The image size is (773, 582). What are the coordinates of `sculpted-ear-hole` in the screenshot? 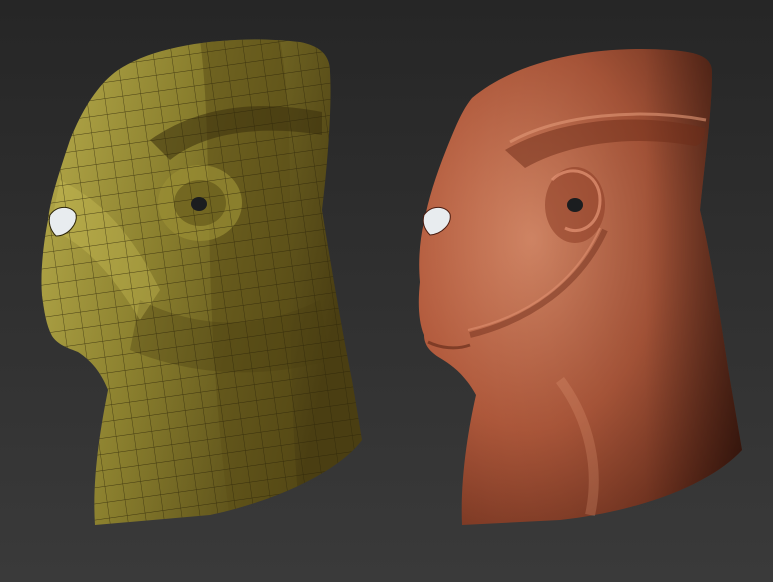 It's located at (575, 205).